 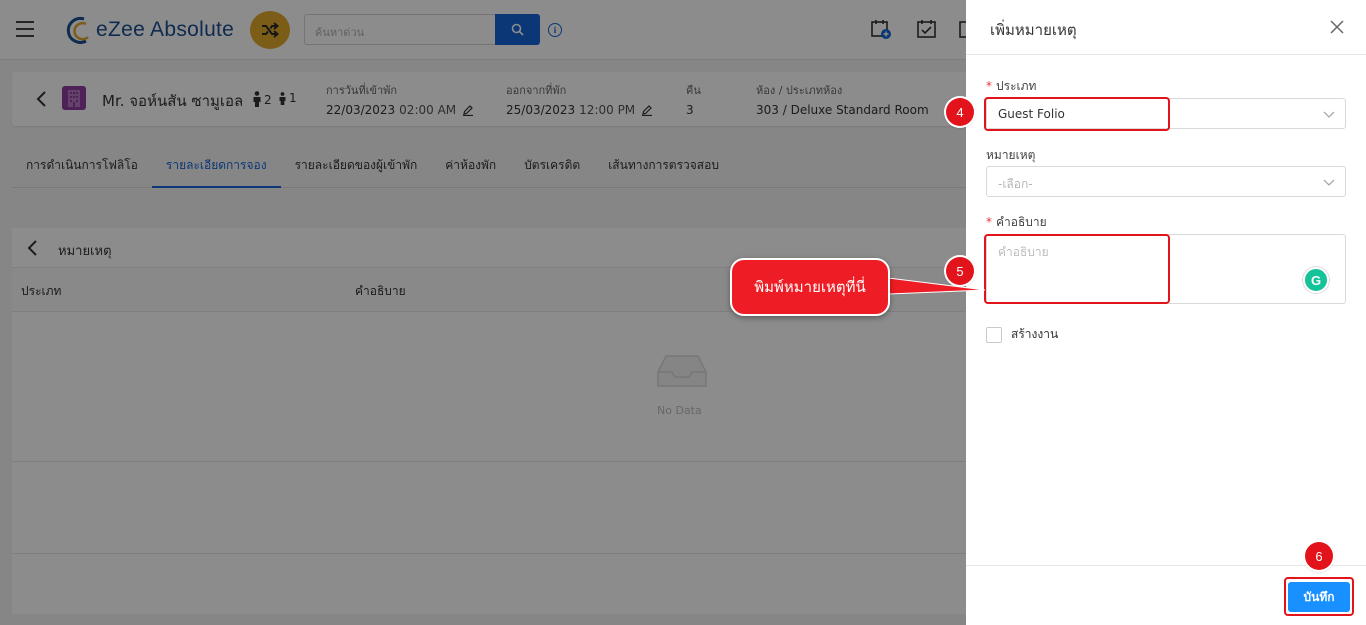 What do you see at coordinates (1033, 30) in the screenshot?
I see `drawer-title: เพิ่มหมายเหตุ` at bounding box center [1033, 30].